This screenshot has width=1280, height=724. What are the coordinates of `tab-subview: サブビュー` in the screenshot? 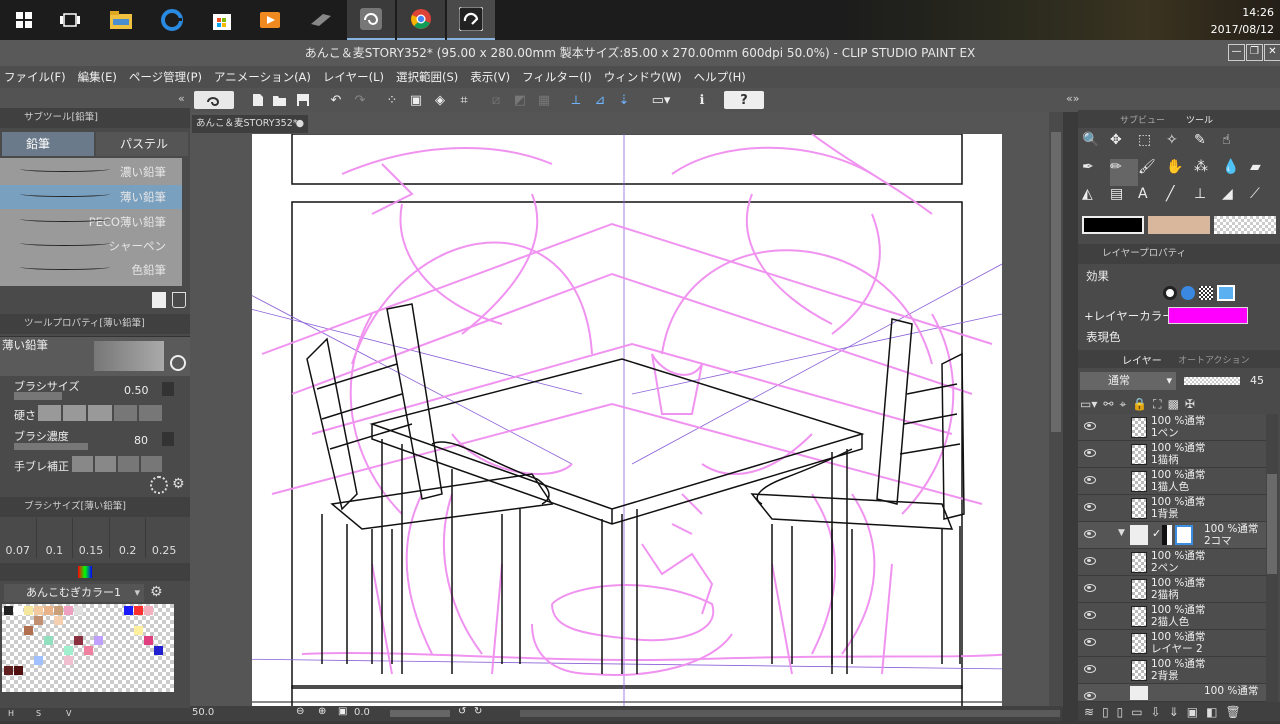 It's located at (1142, 119).